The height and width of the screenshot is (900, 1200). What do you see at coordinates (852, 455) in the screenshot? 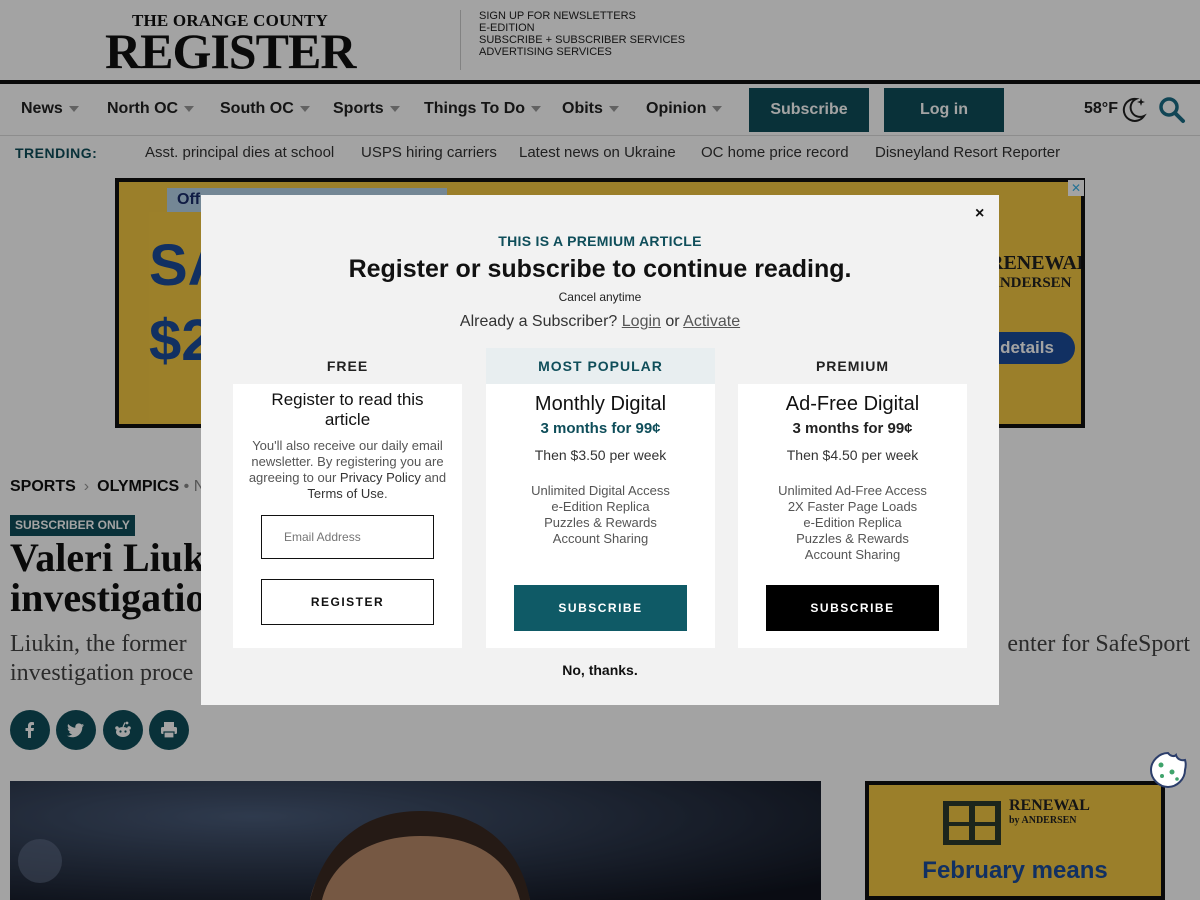
I see `plan-then-price: Then $4.50 per week` at bounding box center [852, 455].